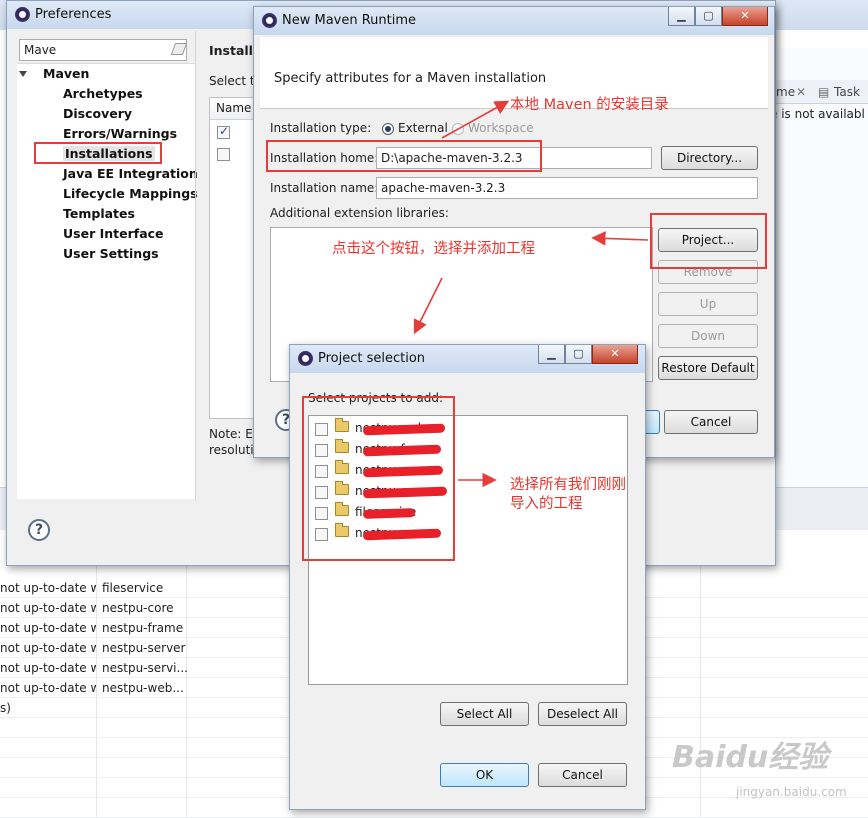 The height and width of the screenshot is (818, 868). What do you see at coordinates (531, 294) in the screenshot?
I see `annotation-arrows` at bounding box center [531, 294].